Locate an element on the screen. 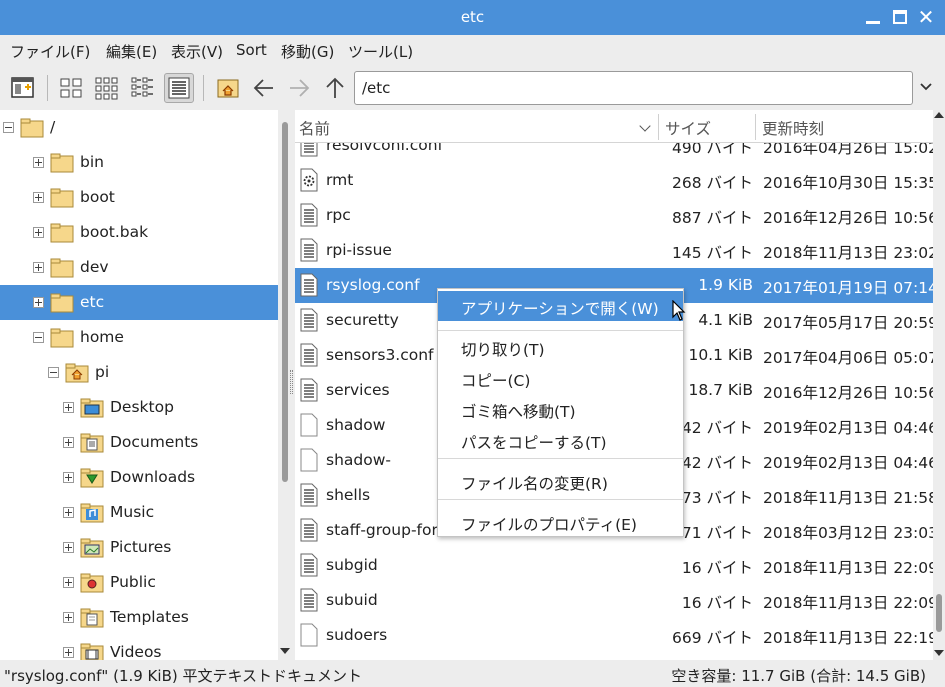  detail-list-view-icon is located at coordinates (179, 88).